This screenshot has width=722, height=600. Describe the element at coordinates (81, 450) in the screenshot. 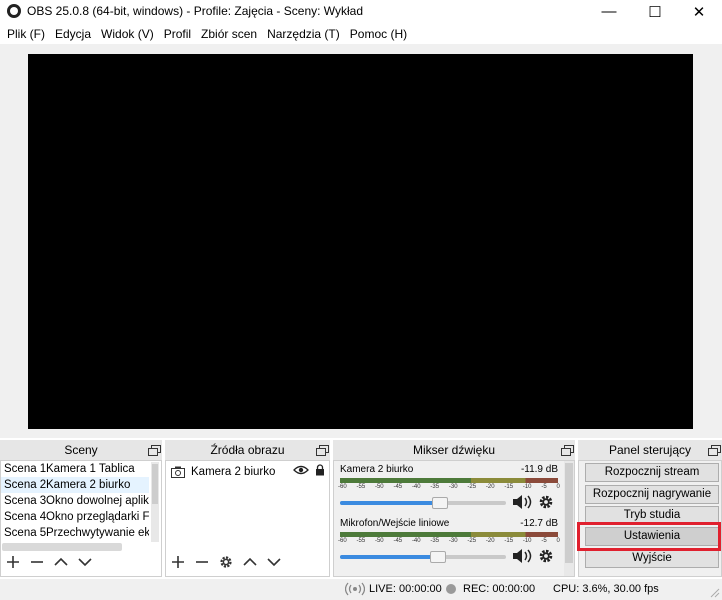

I see `scenes-title: Sceny` at that location.